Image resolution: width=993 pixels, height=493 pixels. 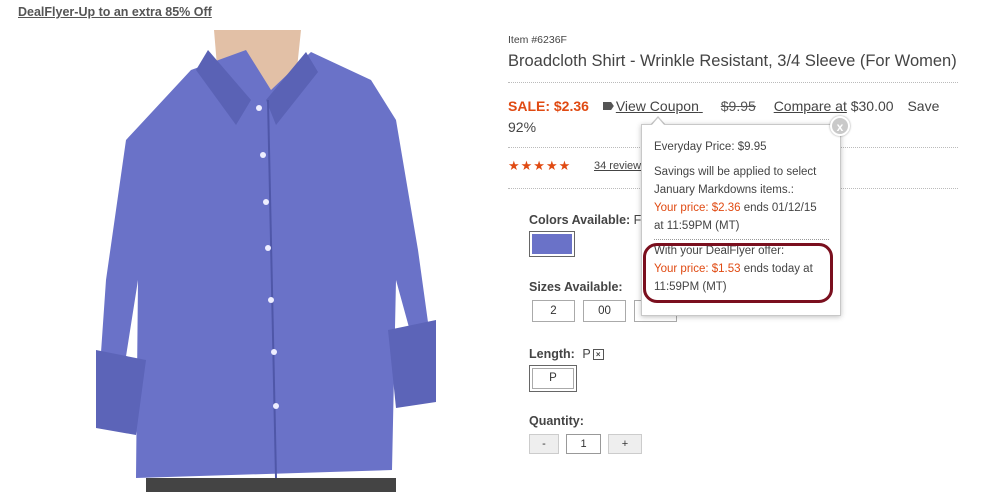 What do you see at coordinates (548, 106) in the screenshot?
I see `sale-price: SALE: $2.36` at bounding box center [548, 106].